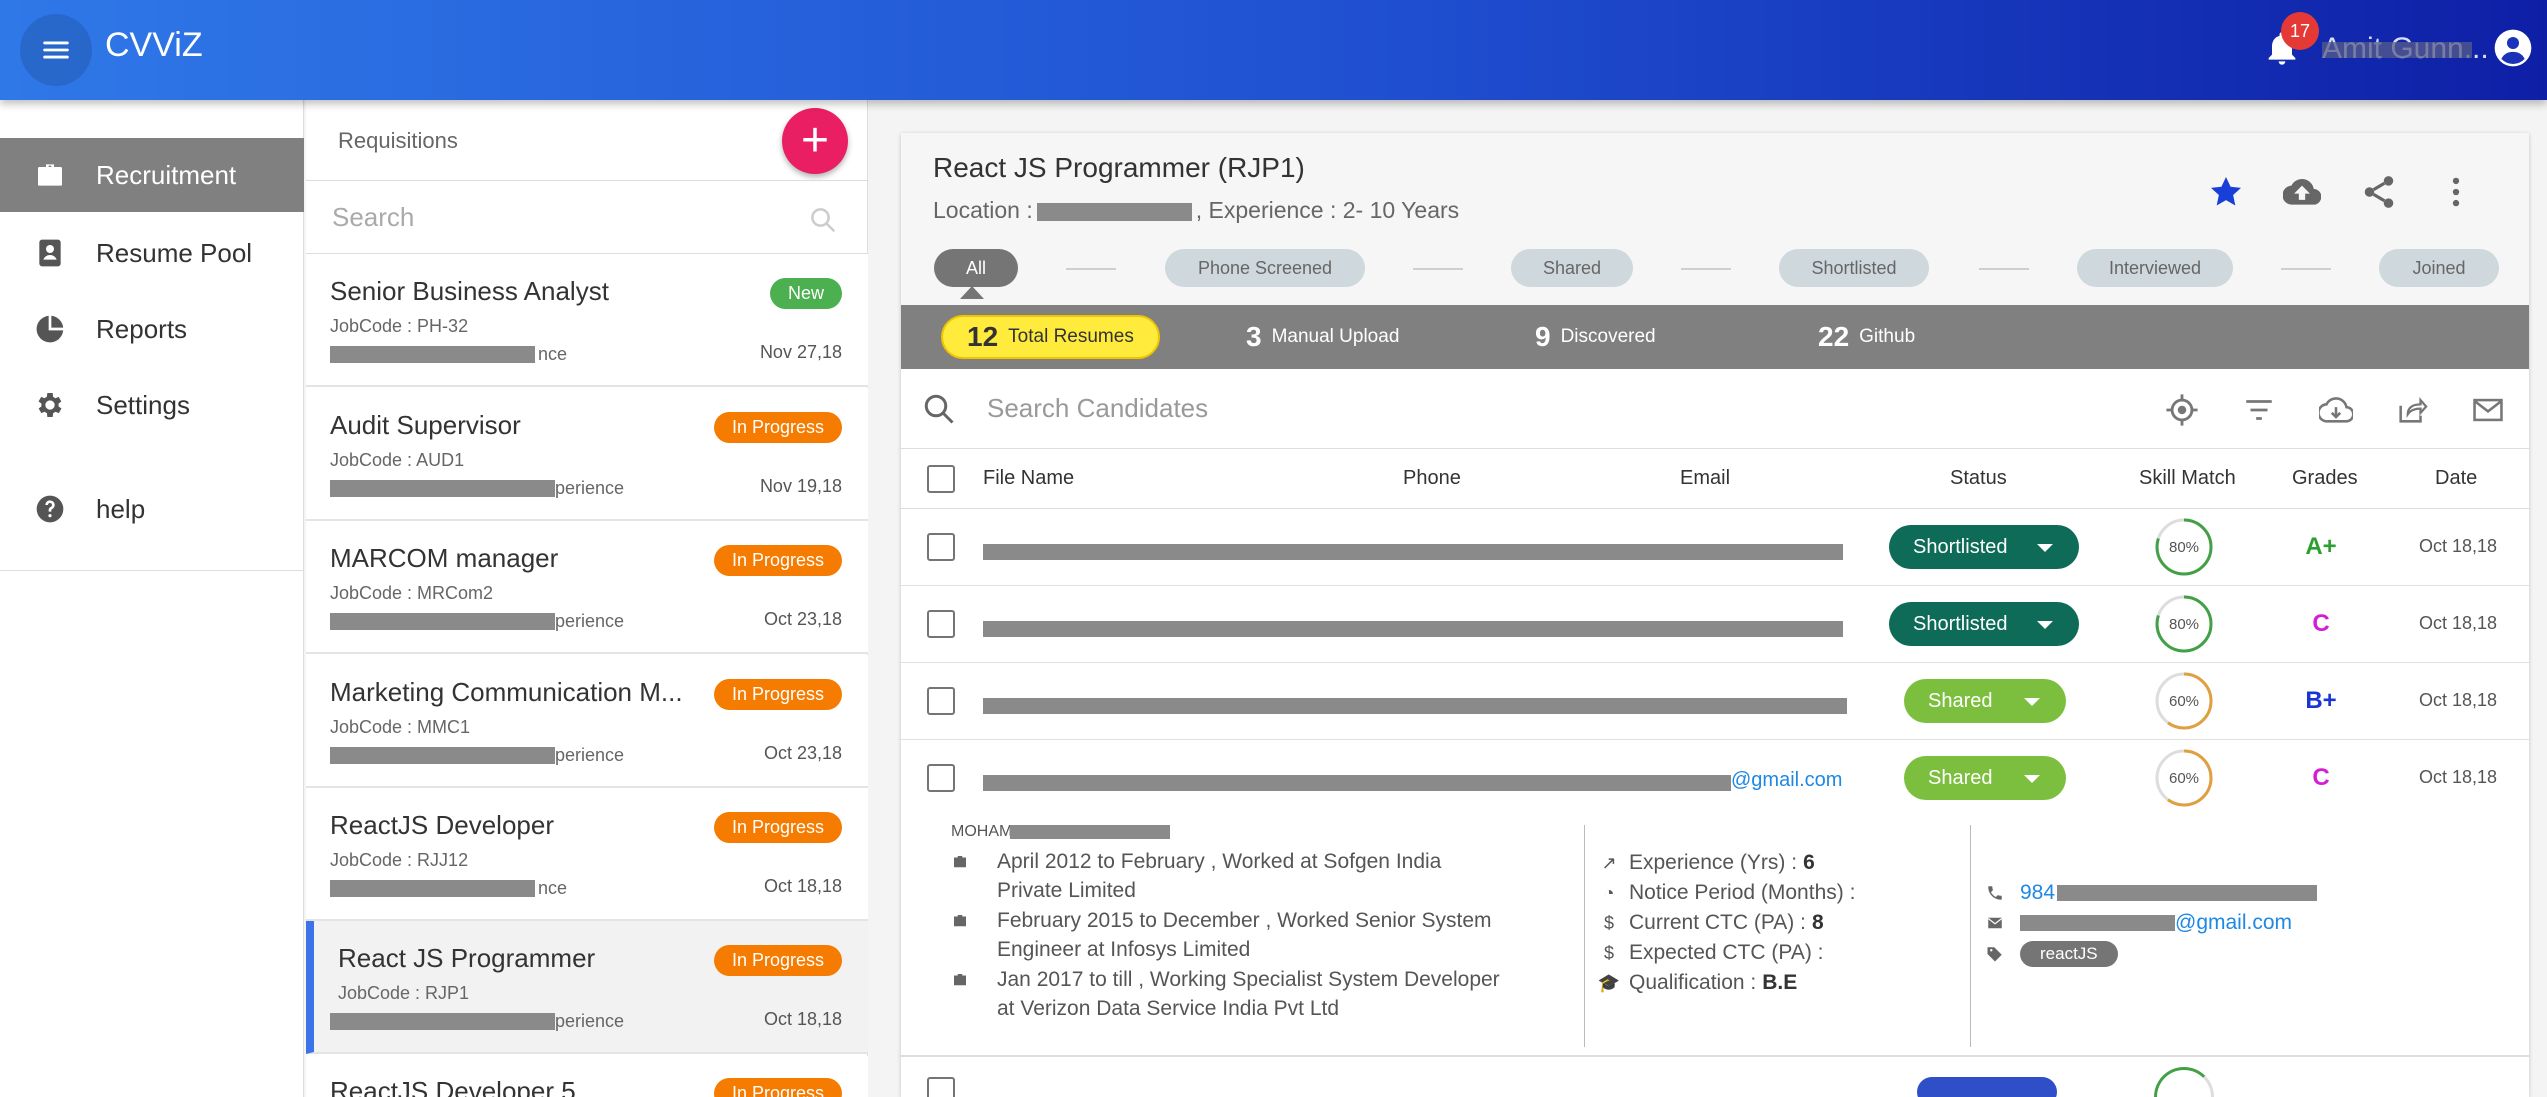 The image size is (2547, 1097). I want to click on skill-match-ring: 60%, so click(2184, 701).